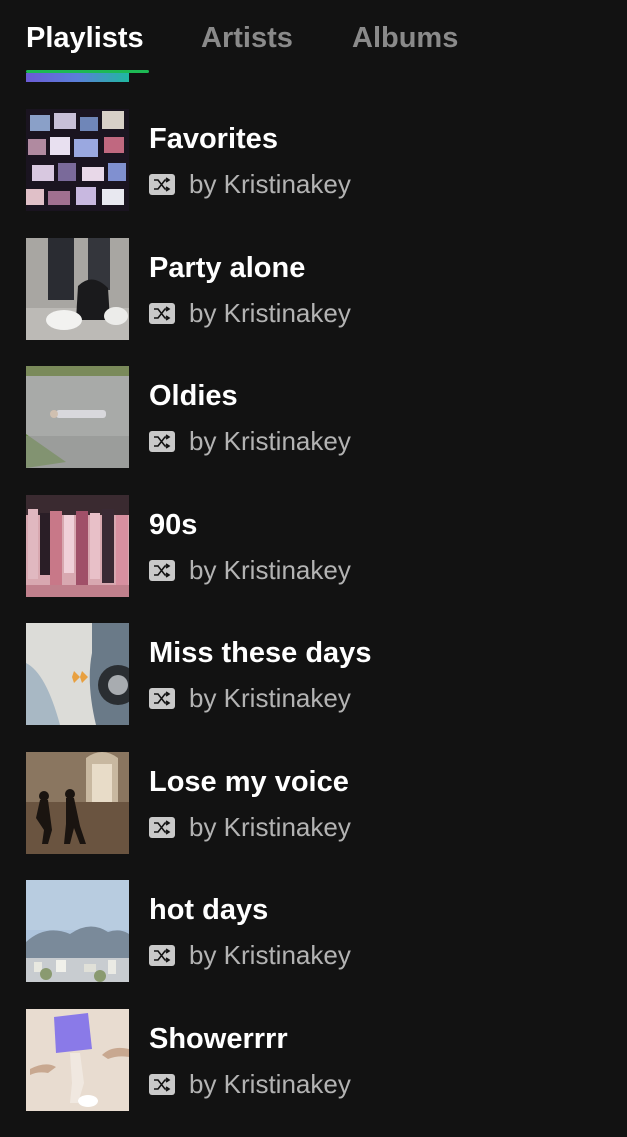 Image resolution: width=627 pixels, height=1137 pixels. I want to click on playlist-item: Oldies by Kristinakey, so click(316, 417).